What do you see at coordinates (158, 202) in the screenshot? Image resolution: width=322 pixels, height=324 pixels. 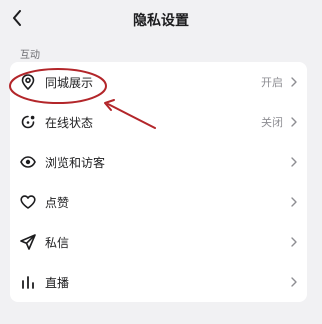 I see `settings-item-likes: 点赞` at bounding box center [158, 202].